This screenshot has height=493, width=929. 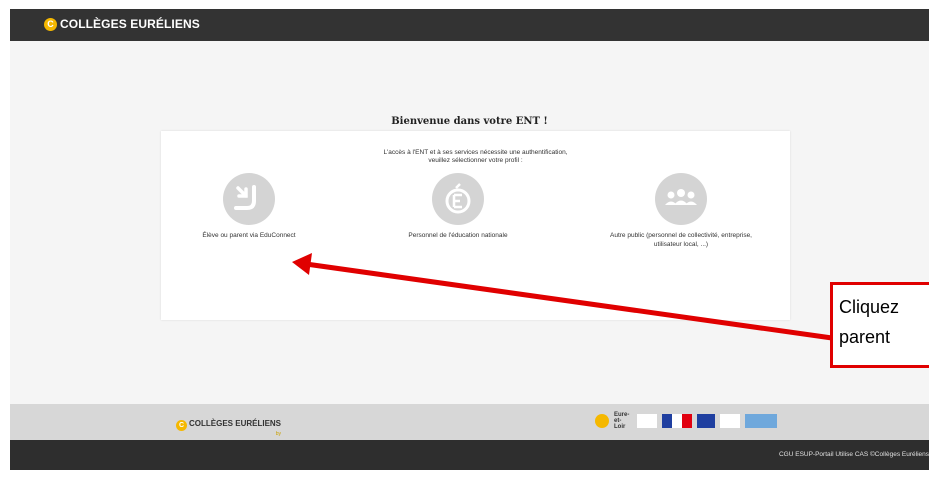 What do you see at coordinates (879, 325) in the screenshot?
I see `annotation-callout: Cliquez parent` at bounding box center [879, 325].